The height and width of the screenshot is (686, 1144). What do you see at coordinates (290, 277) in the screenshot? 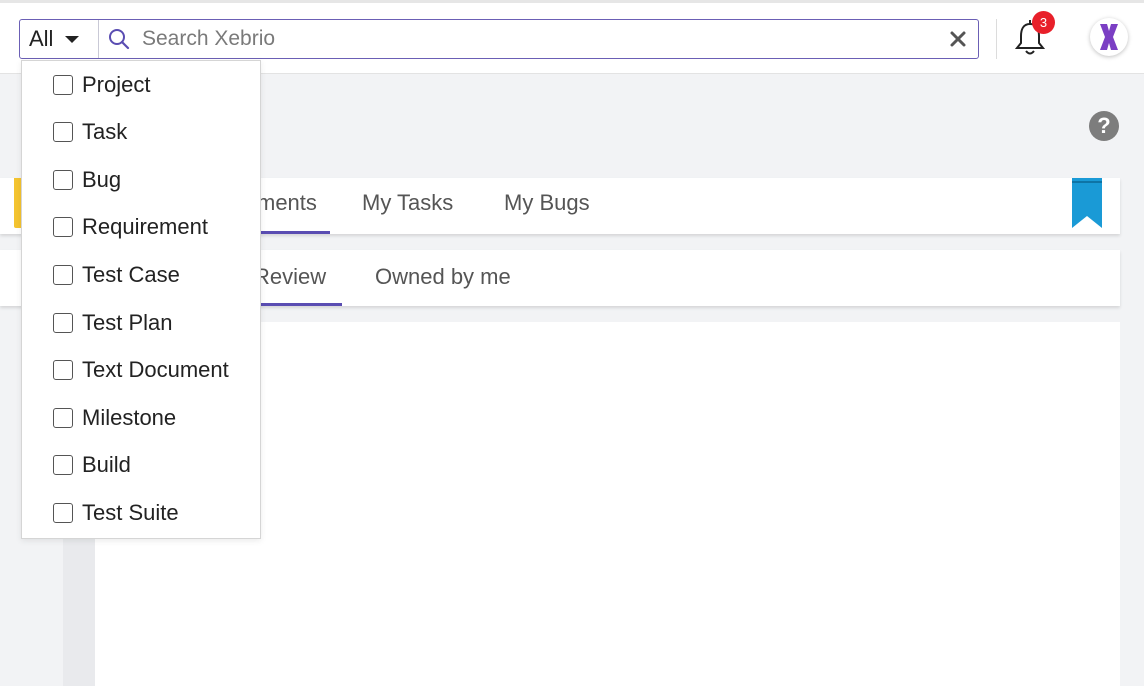
I see `tab-review: Review` at bounding box center [290, 277].